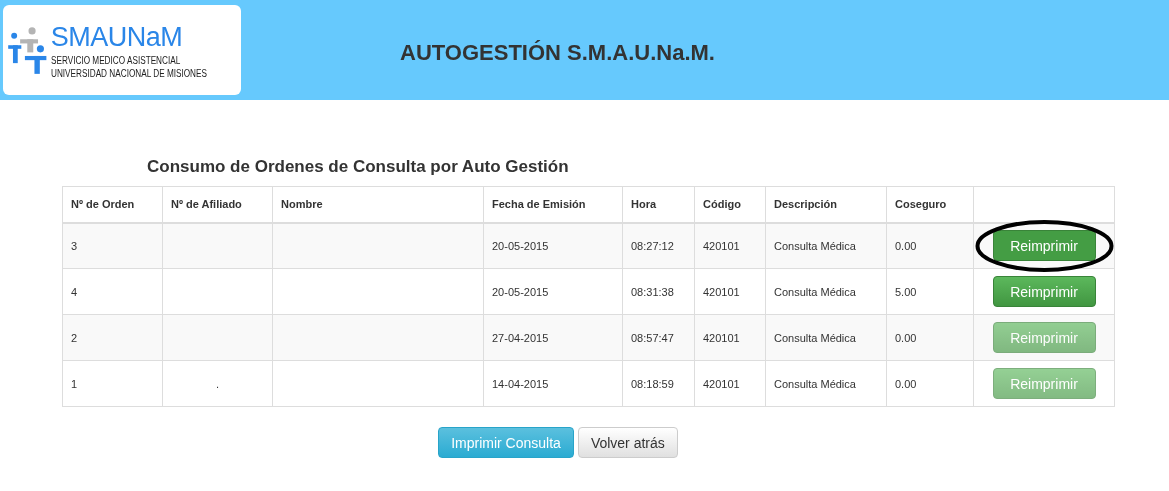 This screenshot has width=1169, height=491. Describe the element at coordinates (116, 60) in the screenshot. I see `logo-subtitle: SERVICIO MEDICO ASISTENCIAL` at that location.